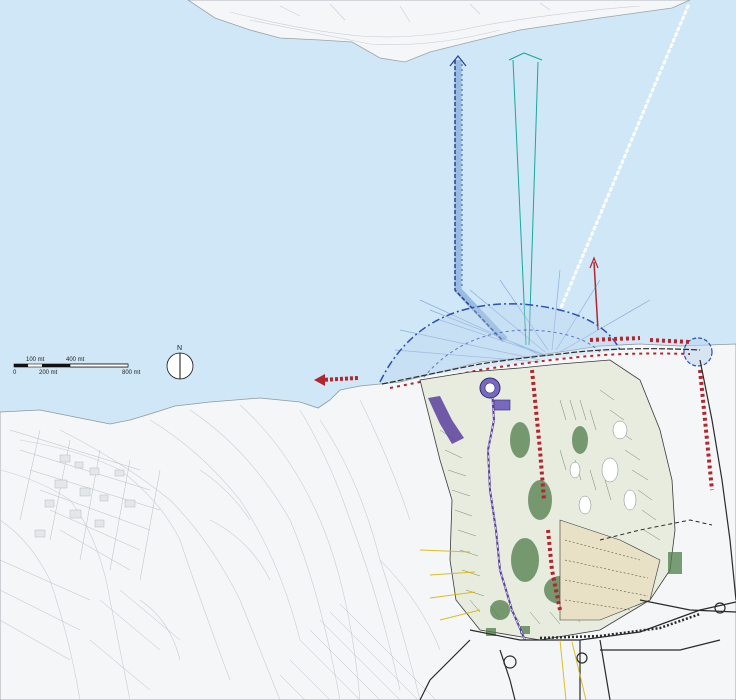  I want to click on circular-plaza-inner, so click(490, 388).